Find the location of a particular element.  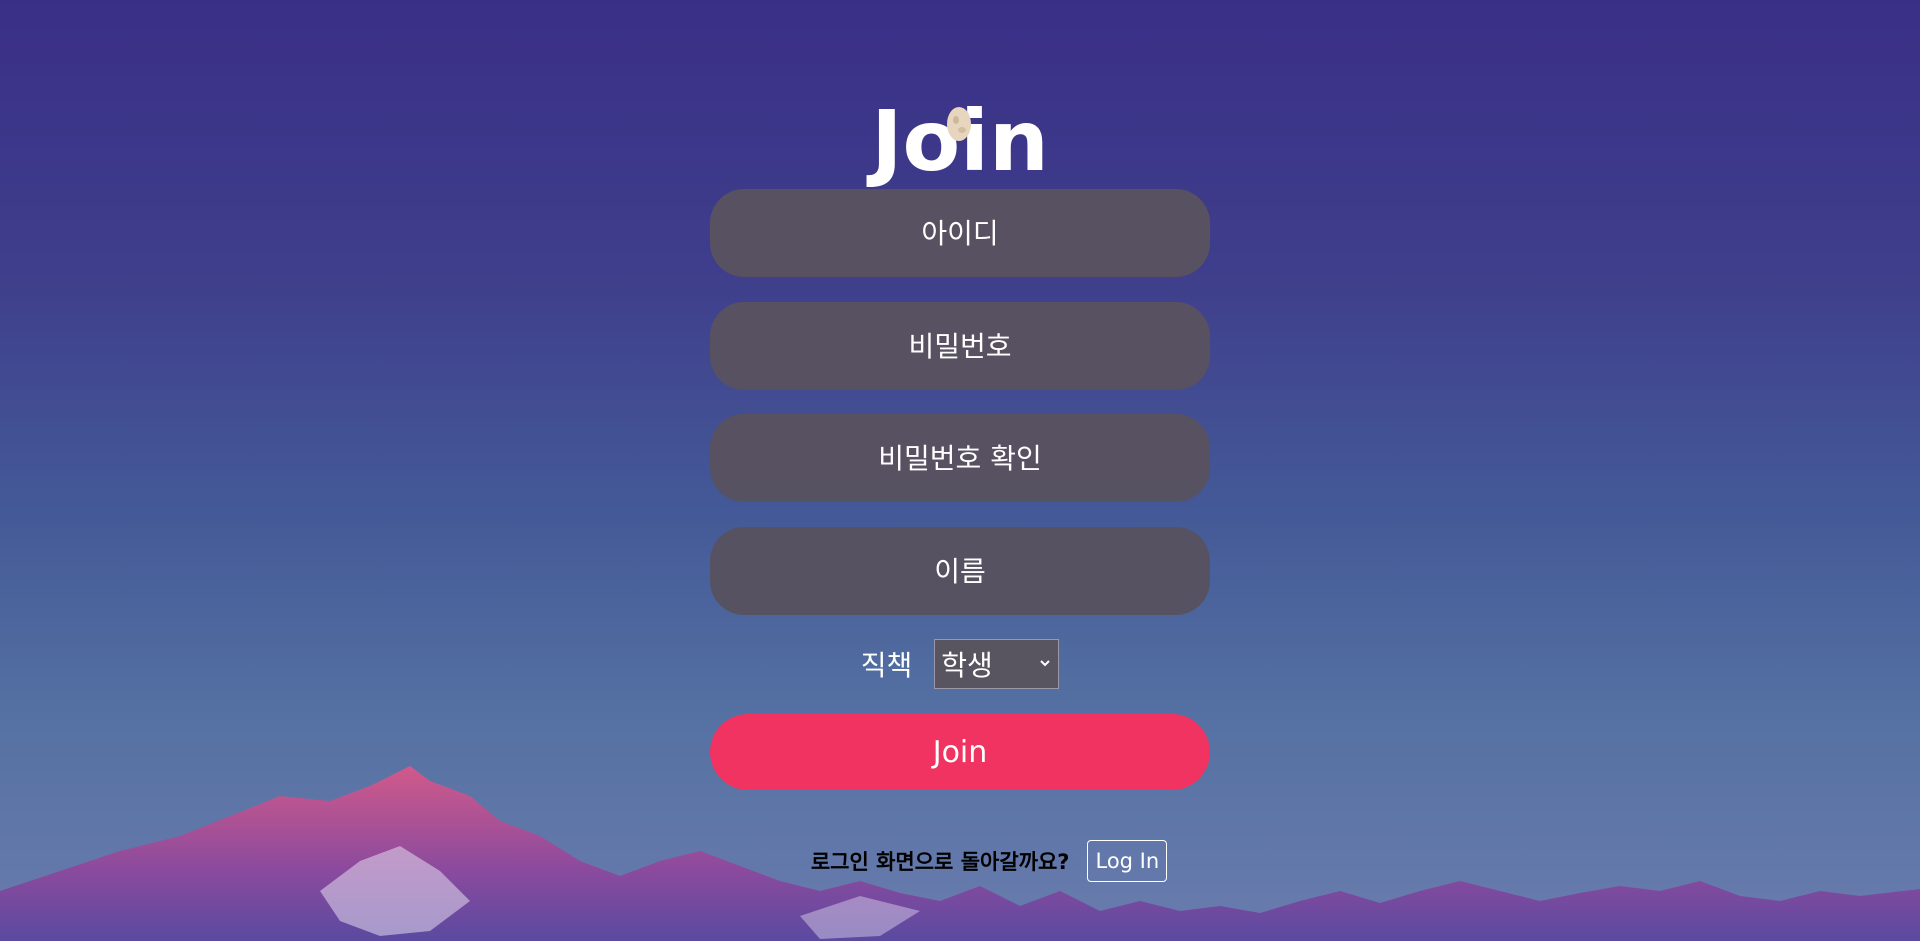

role-label: 직책 is located at coordinates (886, 665).